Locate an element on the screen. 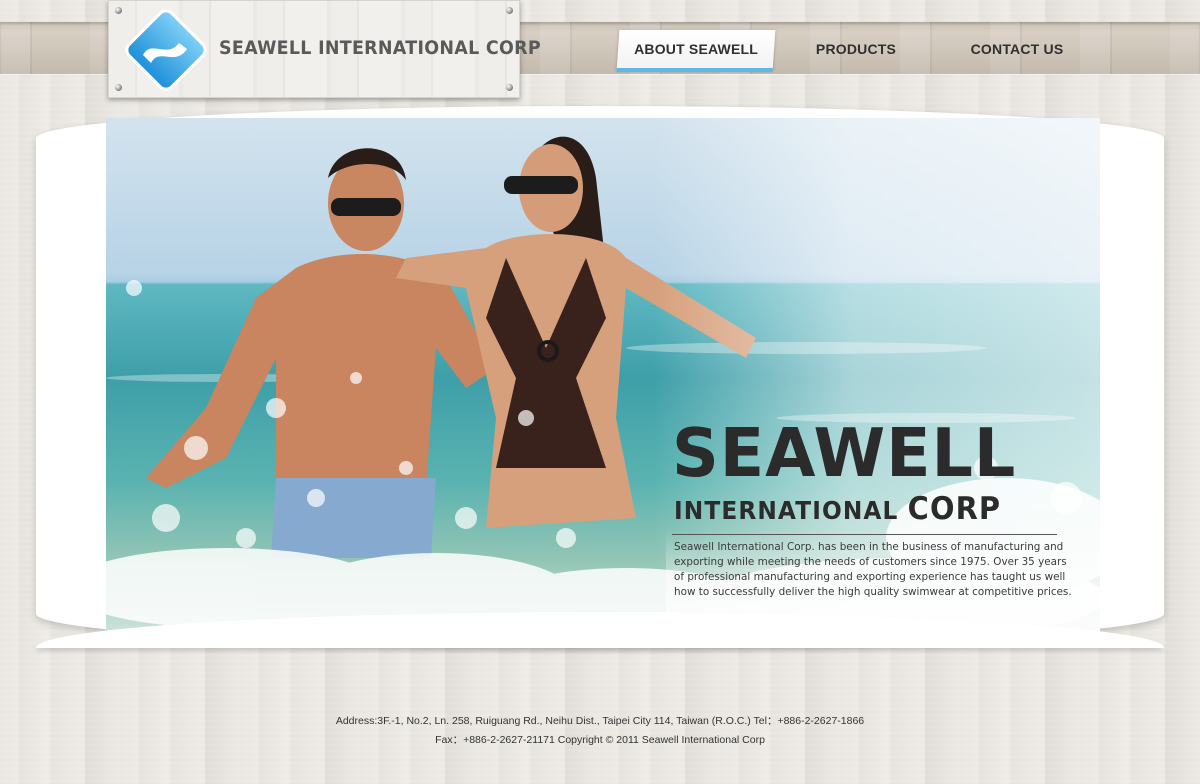  hero-headline: SEAWELL is located at coordinates (844, 453).